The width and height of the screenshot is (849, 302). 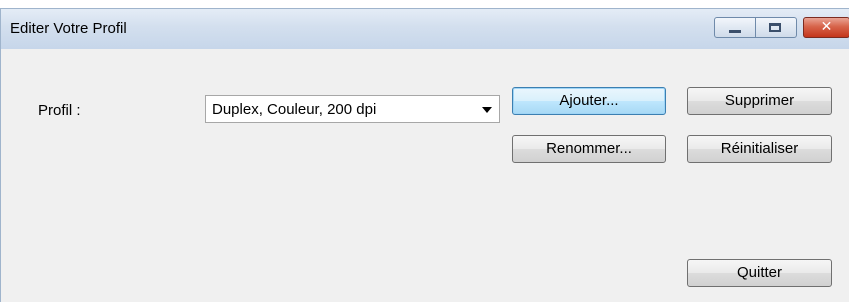 I want to click on profile-select-value: Duplex, Couleur, 200 dpi, so click(x=294, y=109).